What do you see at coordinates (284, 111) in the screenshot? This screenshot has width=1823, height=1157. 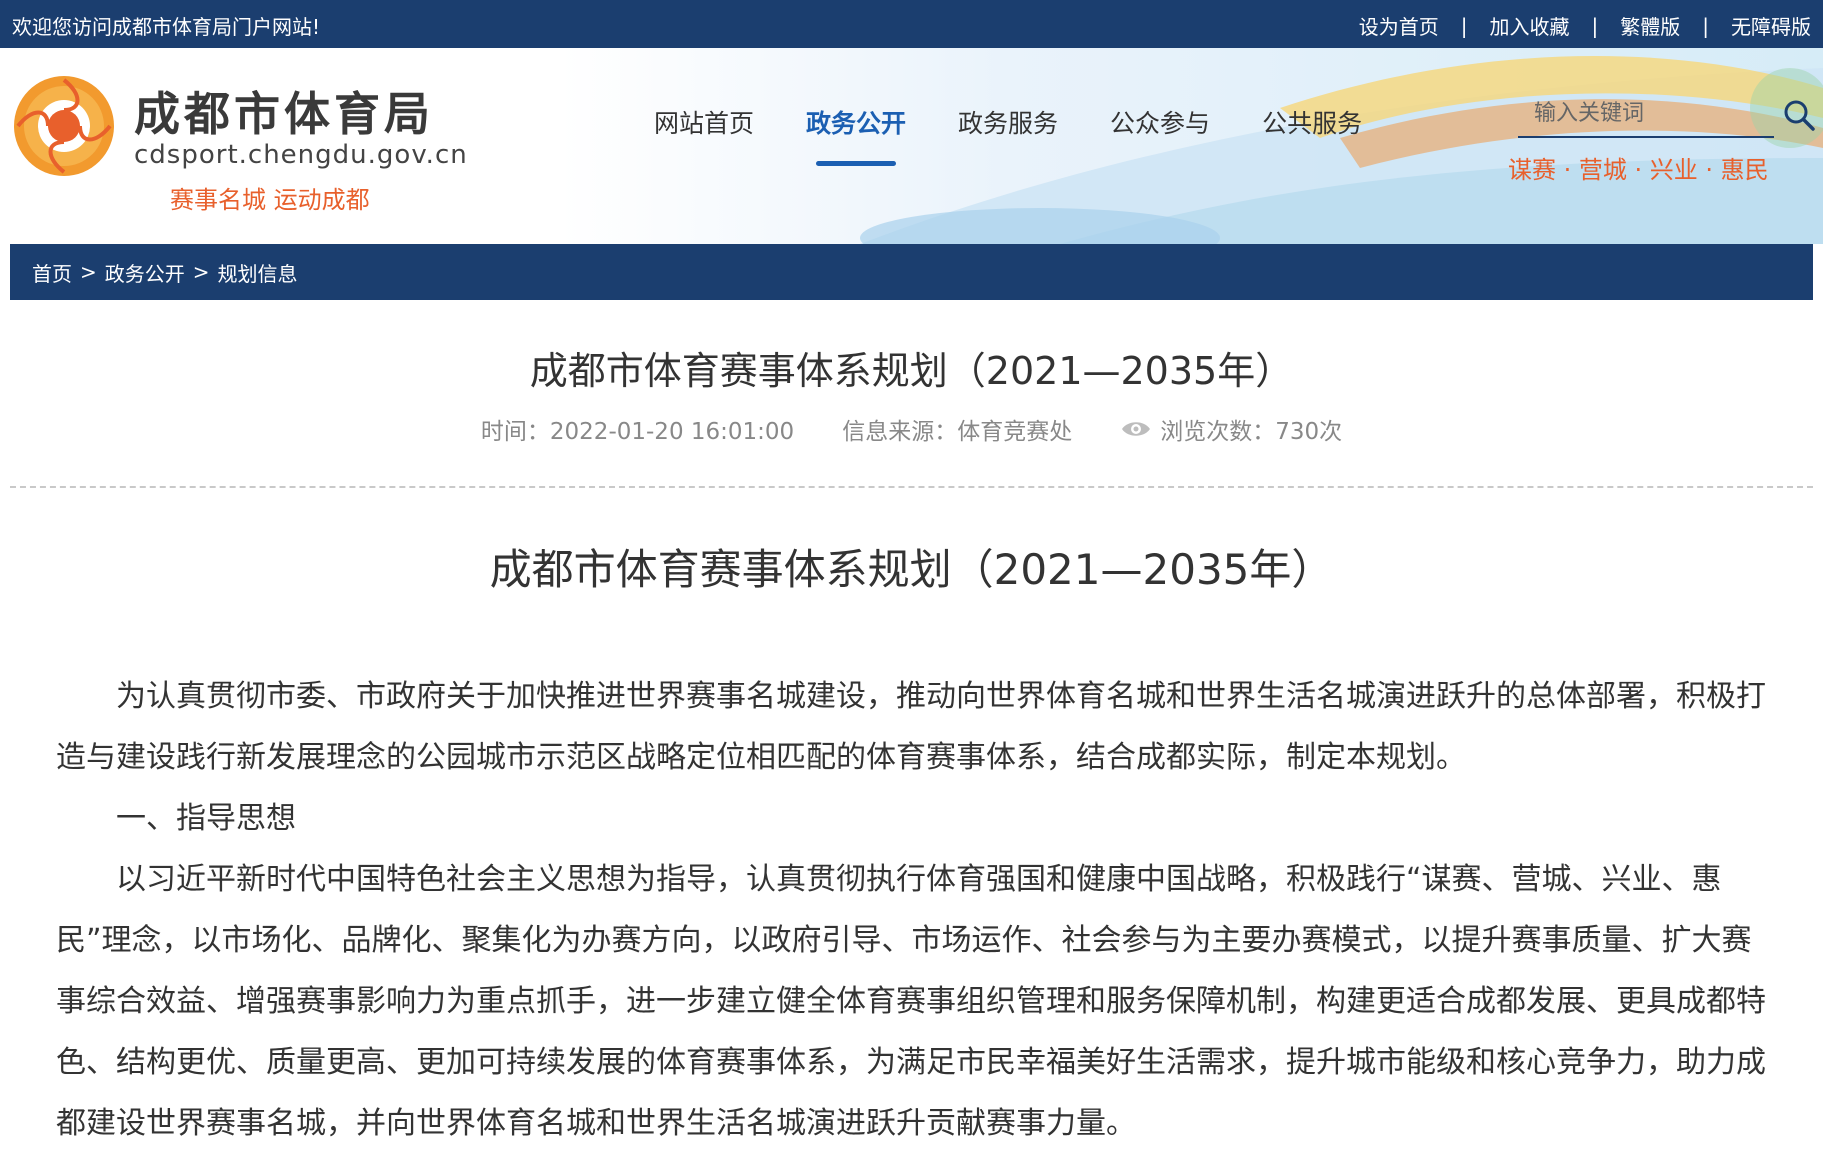 I see `site-logo-title: 成都市体育局` at bounding box center [284, 111].